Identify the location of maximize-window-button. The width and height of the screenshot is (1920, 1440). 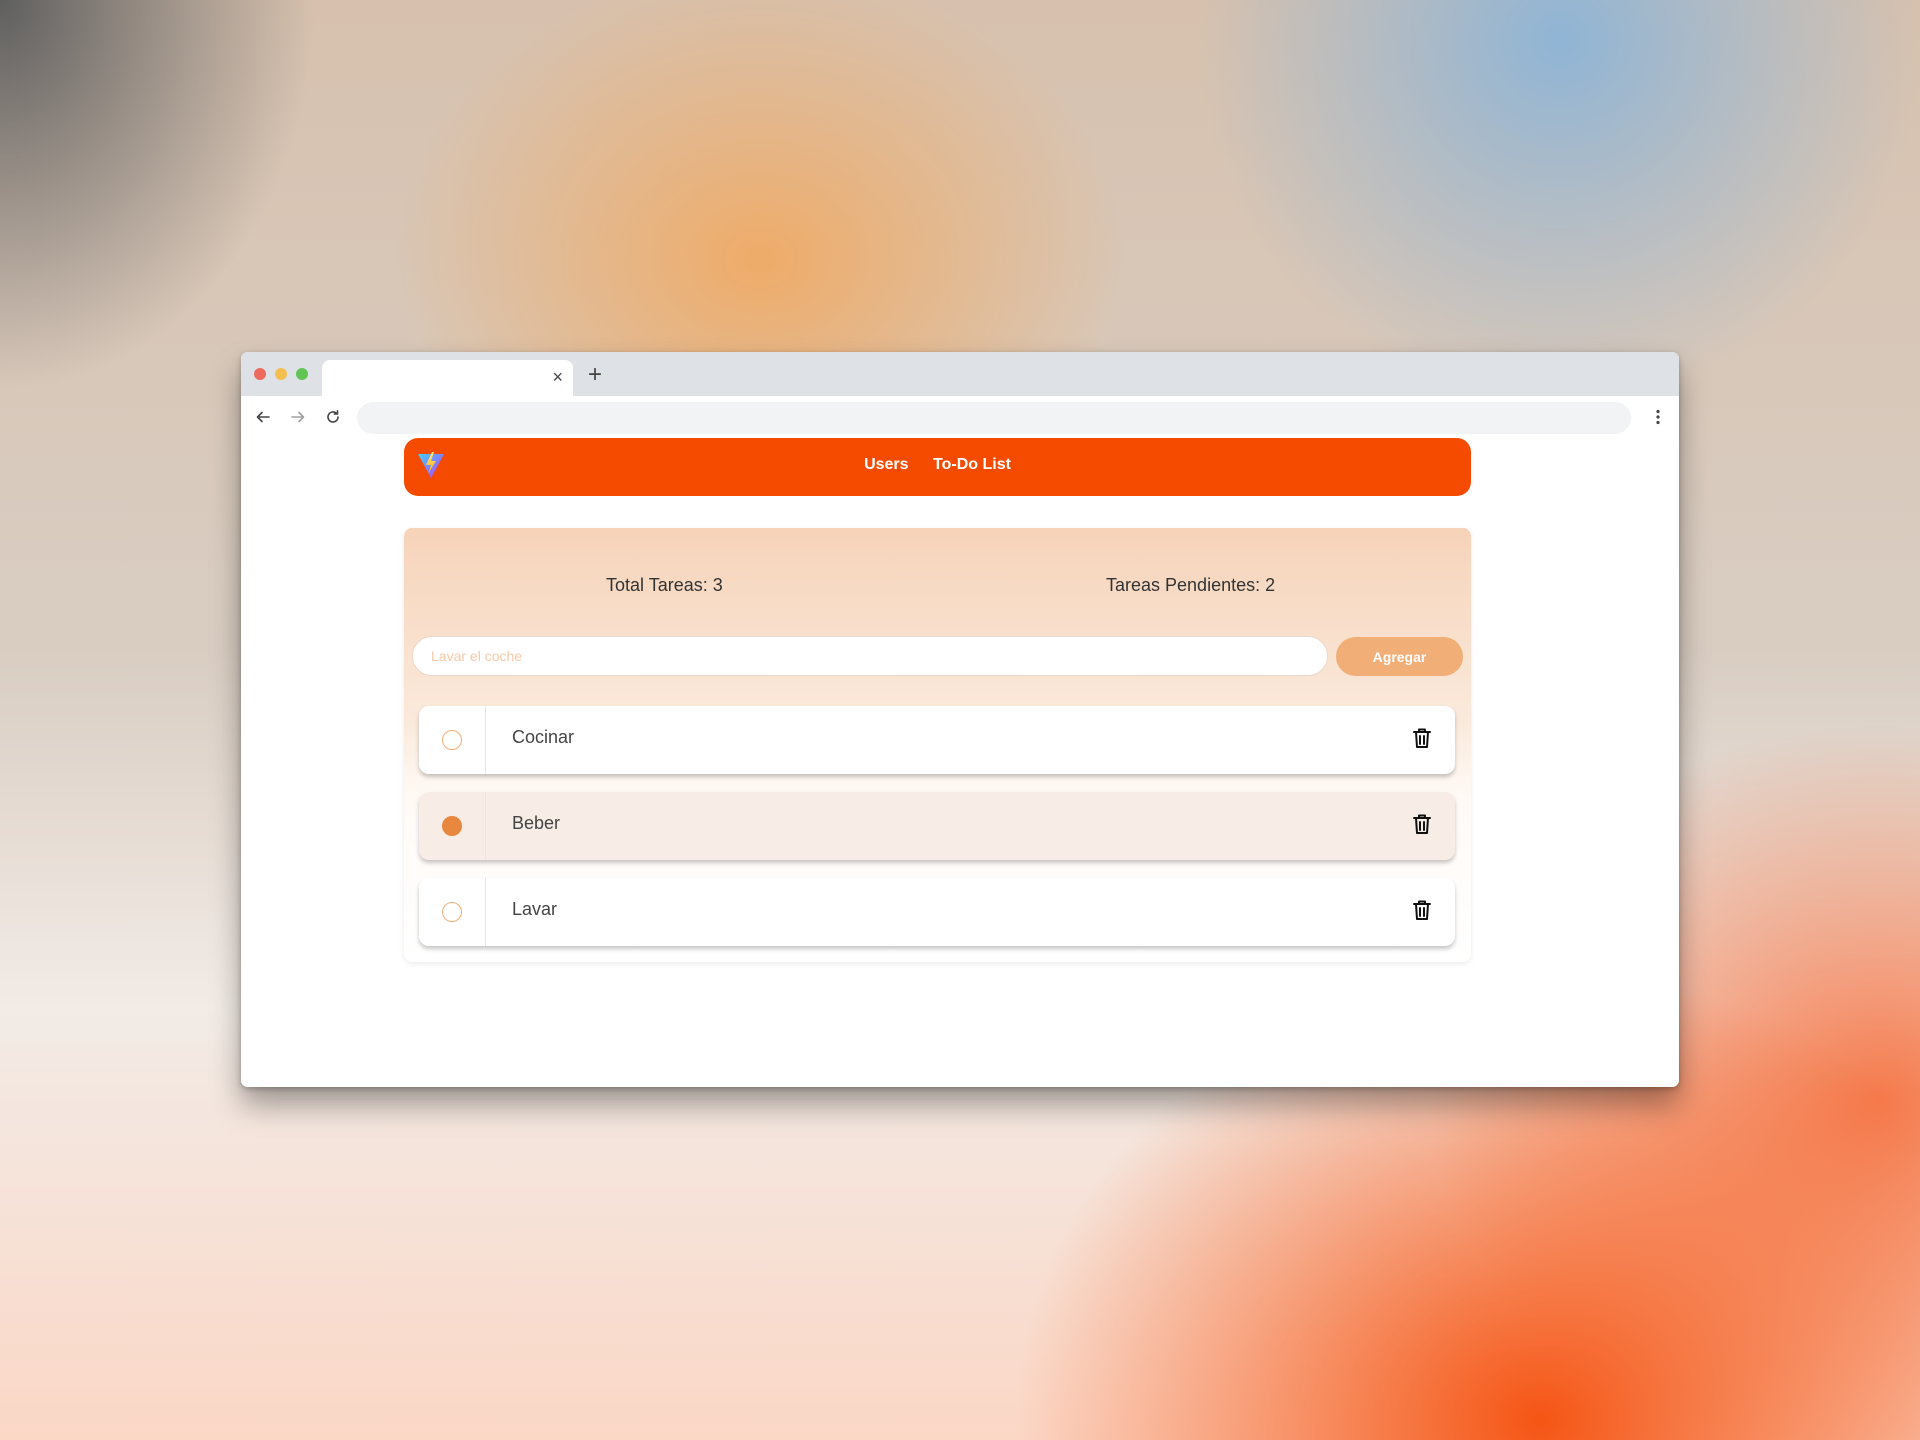
(302, 374).